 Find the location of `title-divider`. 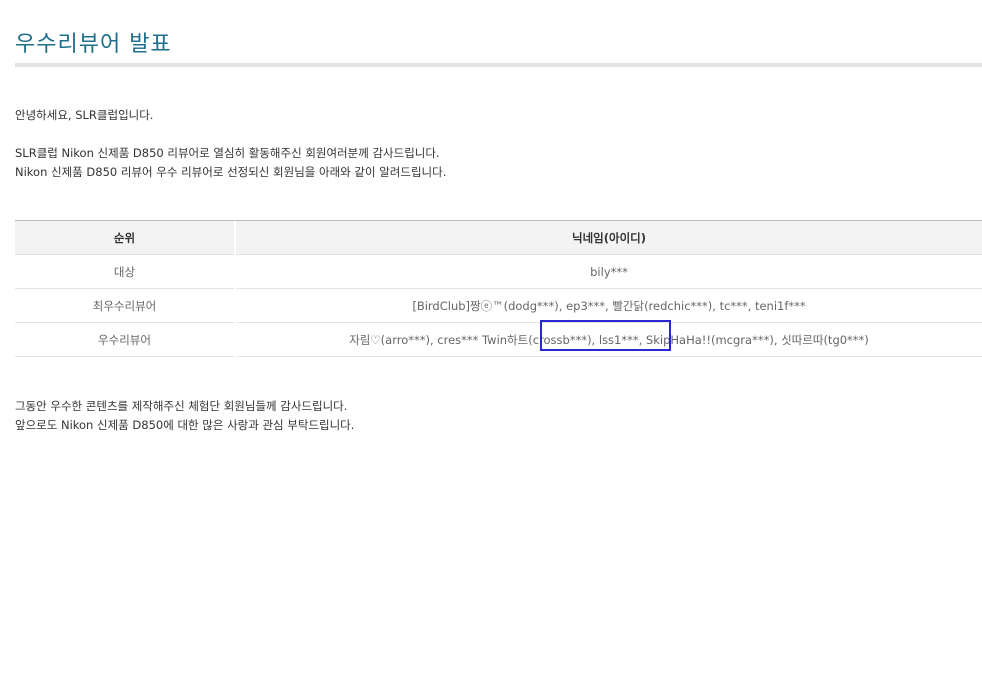

title-divider is located at coordinates (498, 65).